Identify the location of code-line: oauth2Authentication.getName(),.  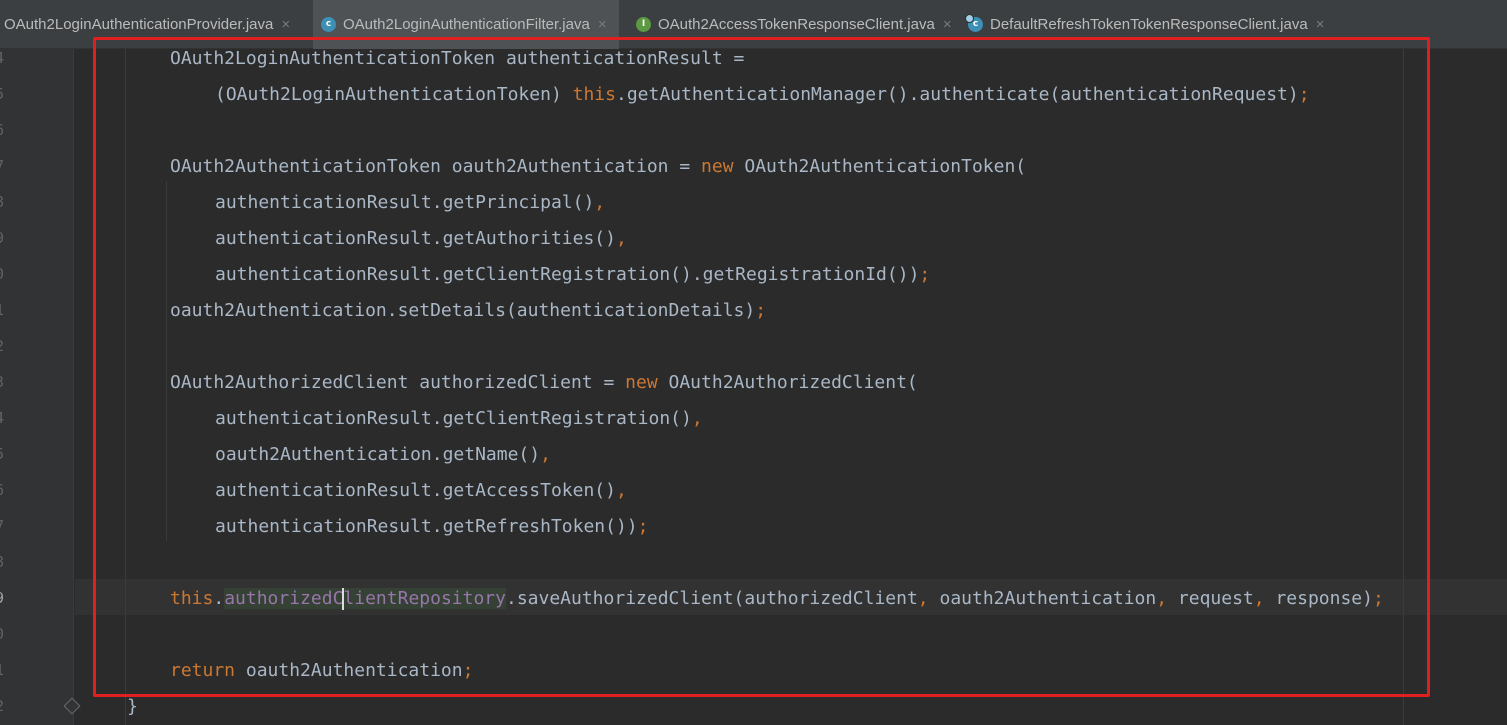
(383, 454).